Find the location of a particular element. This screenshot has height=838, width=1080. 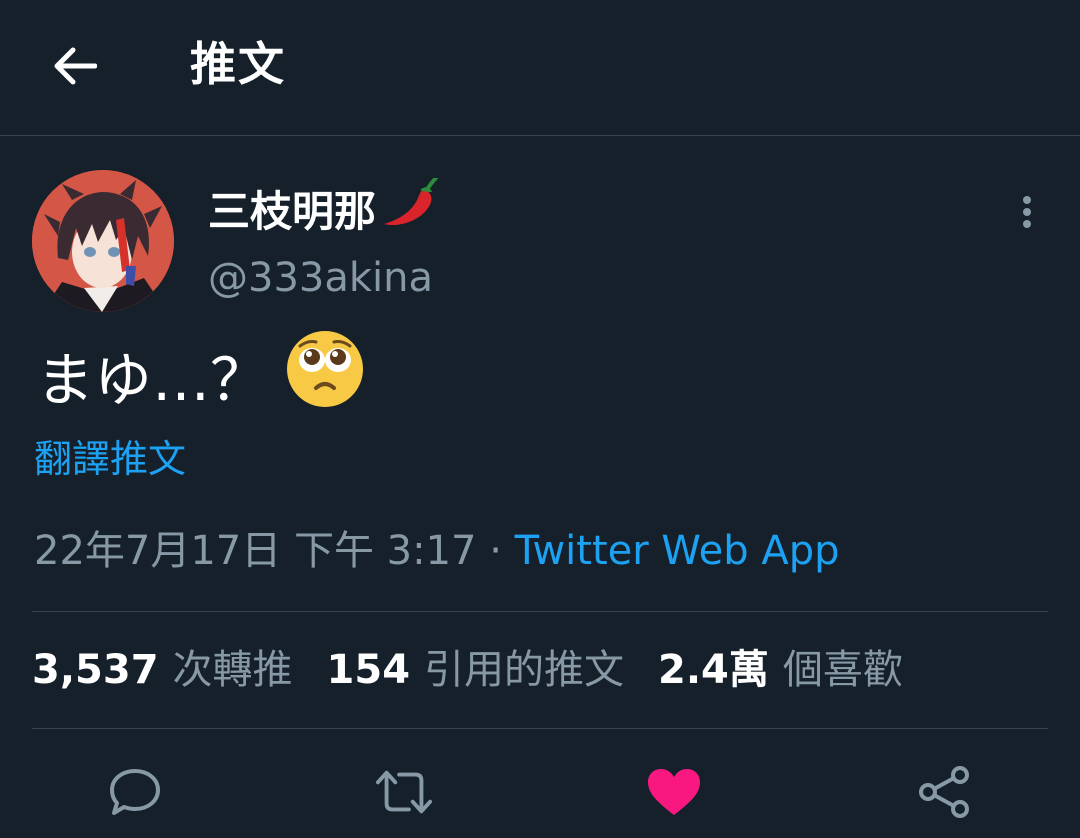

share-icon is located at coordinates (944, 792).